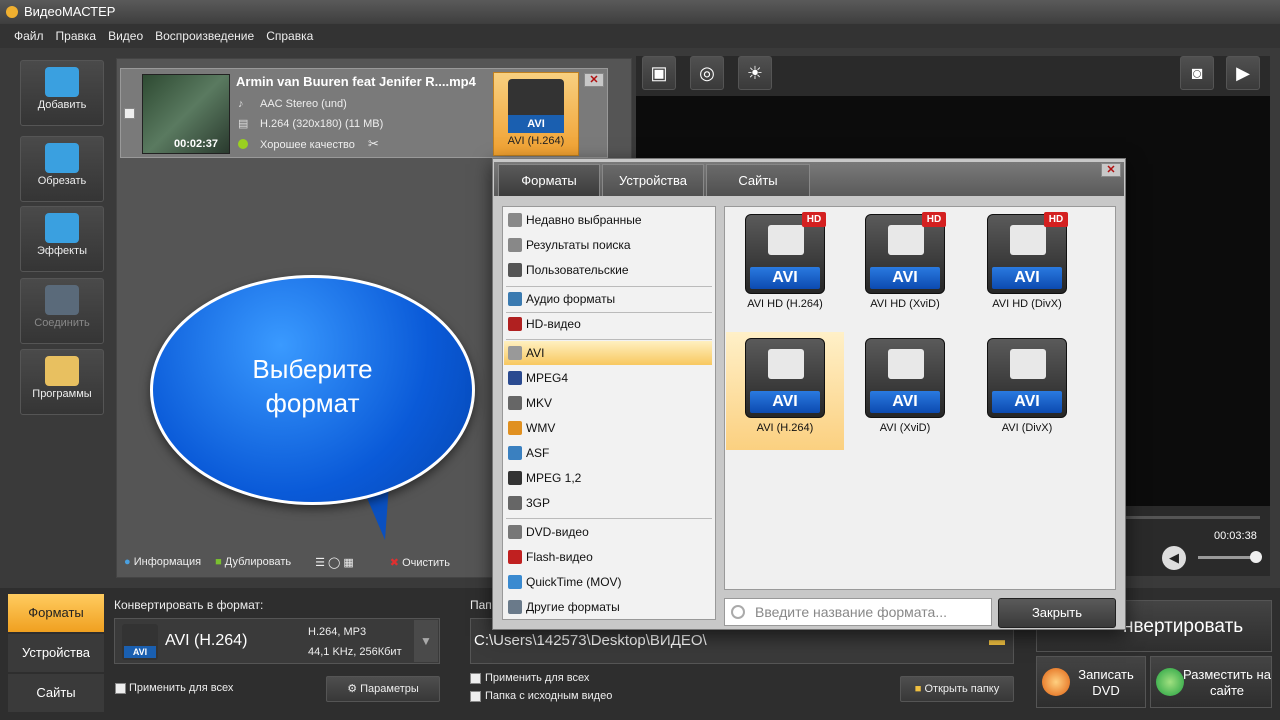  I want to click on add-button-label: Добавить, so click(62, 105).